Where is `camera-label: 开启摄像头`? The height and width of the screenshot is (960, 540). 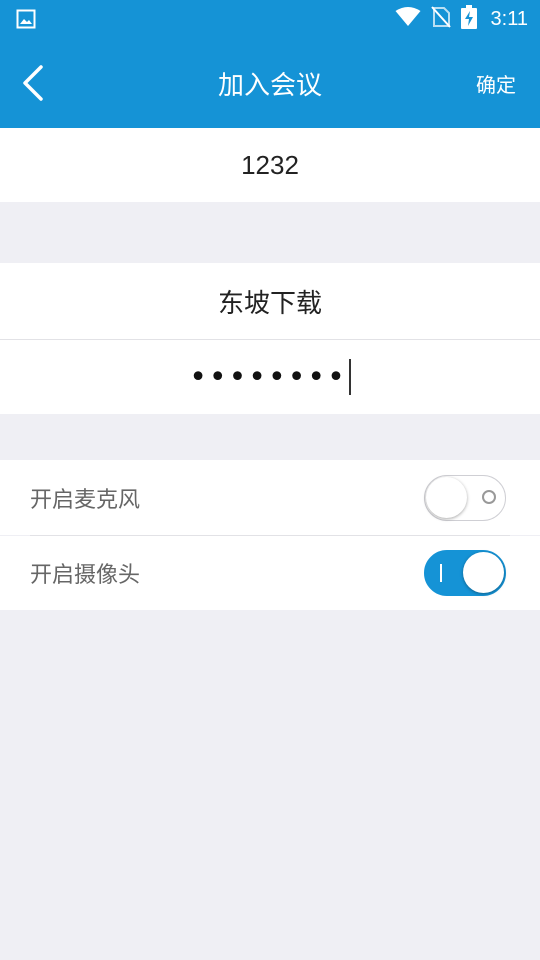
camera-label: 开启摄像头 is located at coordinates (85, 575).